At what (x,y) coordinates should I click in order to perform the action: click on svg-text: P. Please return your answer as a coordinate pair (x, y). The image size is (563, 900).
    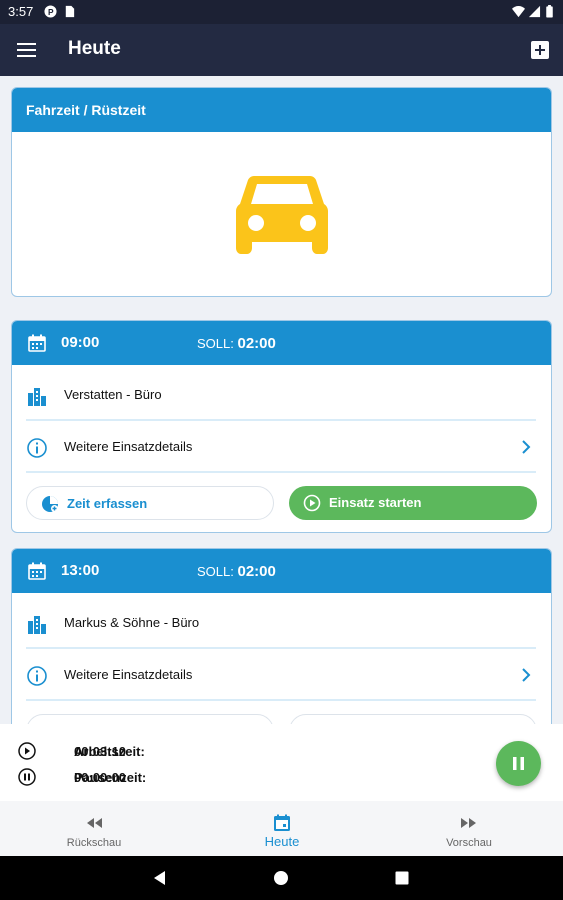
    Looking at the image, I should click on (51, 12).